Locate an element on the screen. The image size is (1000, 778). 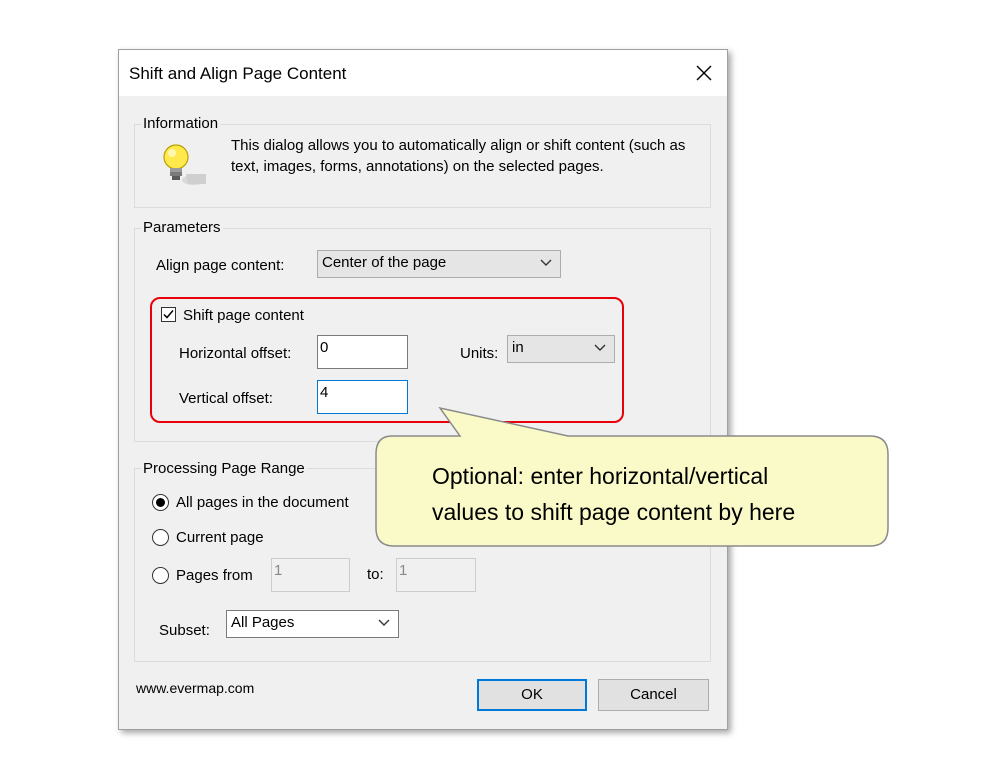
close-icon is located at coordinates (704, 73).